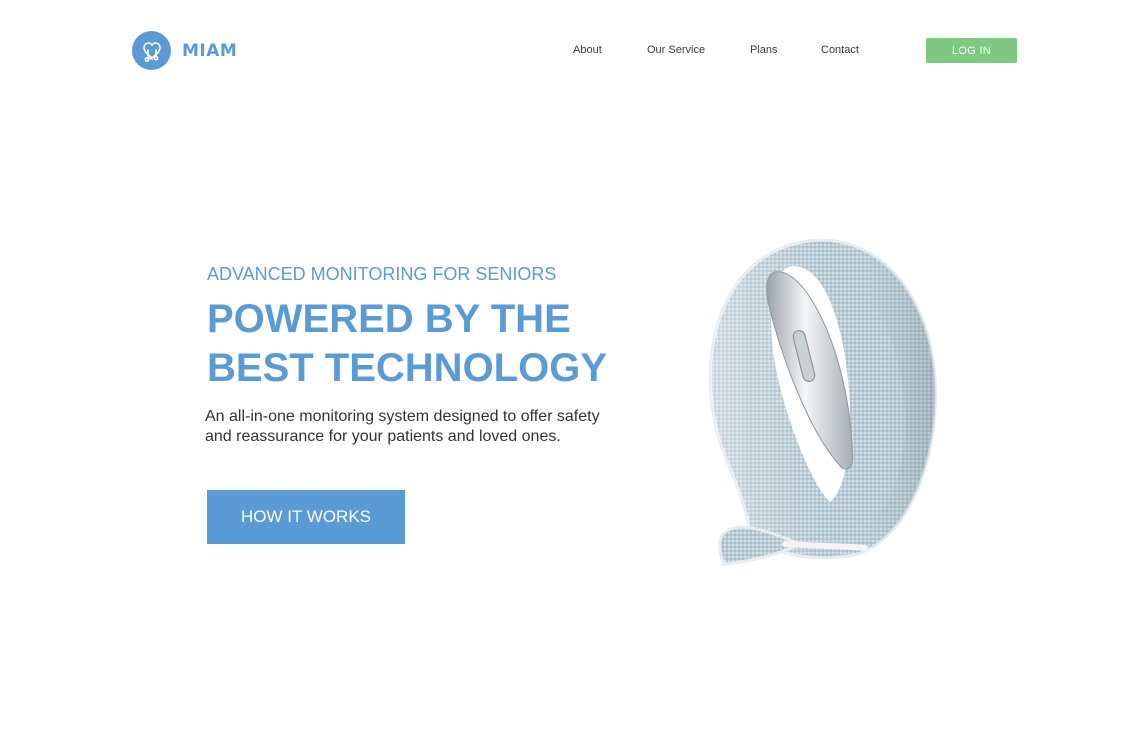 The height and width of the screenshot is (729, 1140). Describe the element at coordinates (971, 50) in the screenshot. I see `login-button: LOG IN` at that location.